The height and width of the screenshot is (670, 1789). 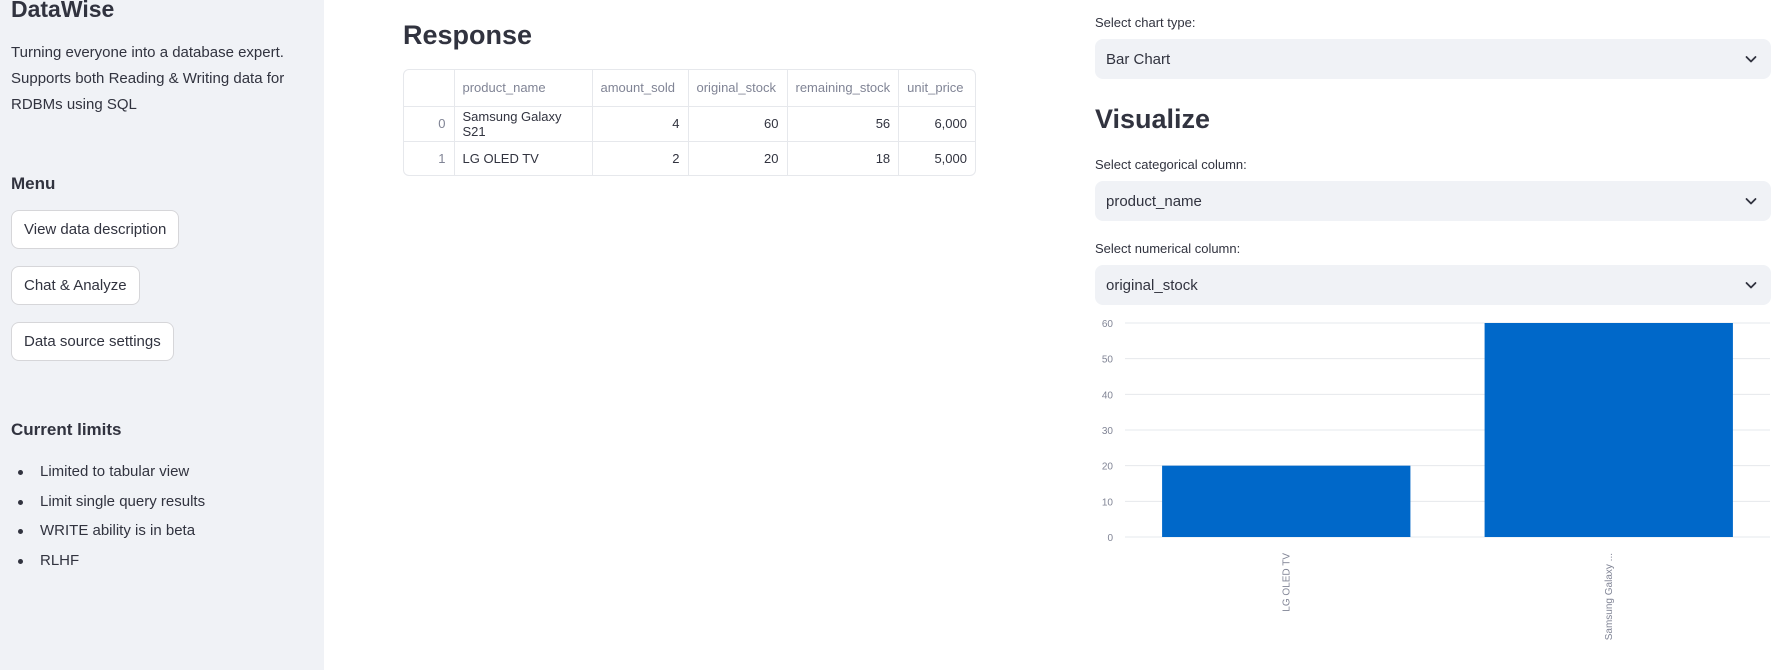 I want to click on chart-type-label: Select chart type:, so click(x=1145, y=22).